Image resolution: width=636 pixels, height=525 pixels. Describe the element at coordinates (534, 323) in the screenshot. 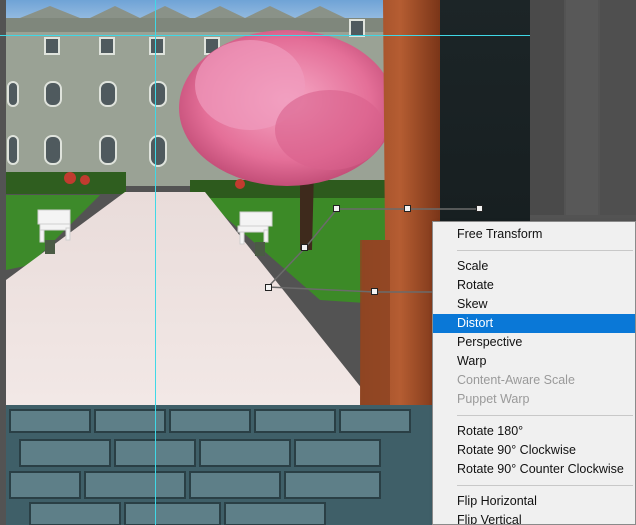

I see `menu-item-distort: Distort` at that location.